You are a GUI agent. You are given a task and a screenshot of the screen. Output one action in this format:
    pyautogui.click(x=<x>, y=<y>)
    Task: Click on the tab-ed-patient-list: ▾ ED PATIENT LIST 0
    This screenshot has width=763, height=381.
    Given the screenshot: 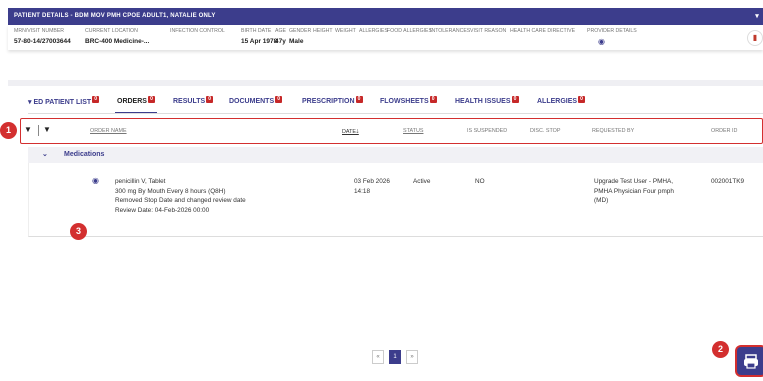 What is the action you would take?
    pyautogui.click(x=64, y=101)
    